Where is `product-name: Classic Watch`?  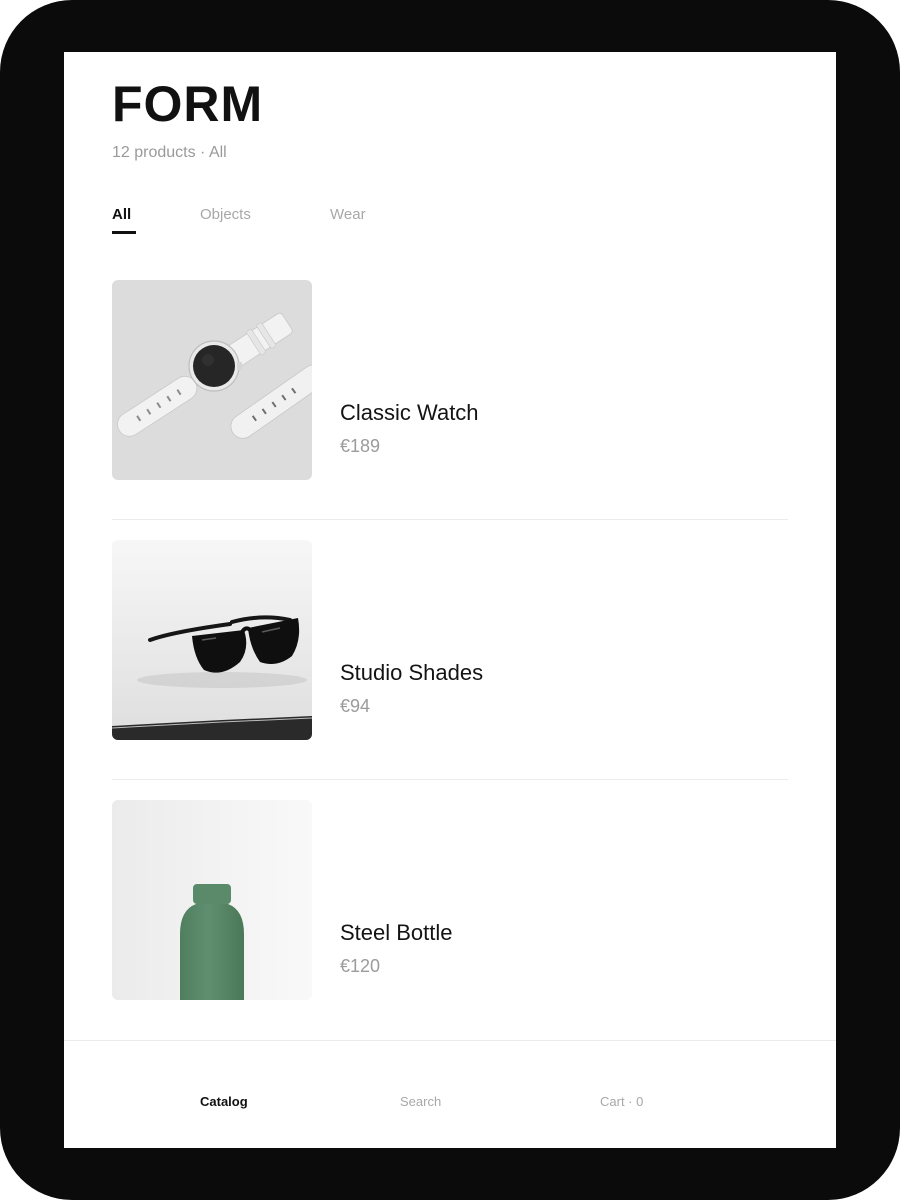 product-name: Classic Watch is located at coordinates (409, 412).